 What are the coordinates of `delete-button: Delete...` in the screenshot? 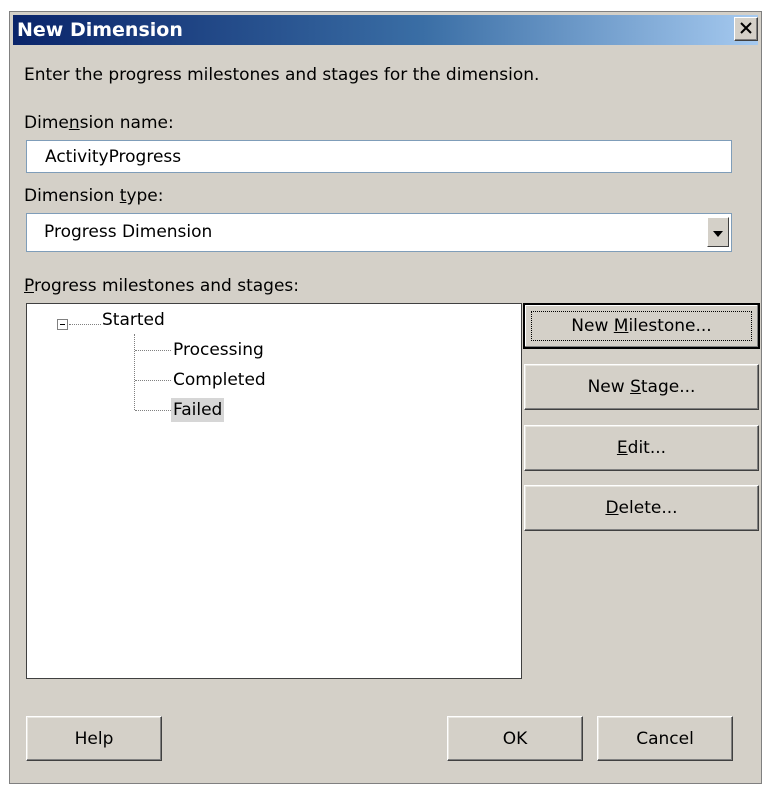 It's located at (641, 508).